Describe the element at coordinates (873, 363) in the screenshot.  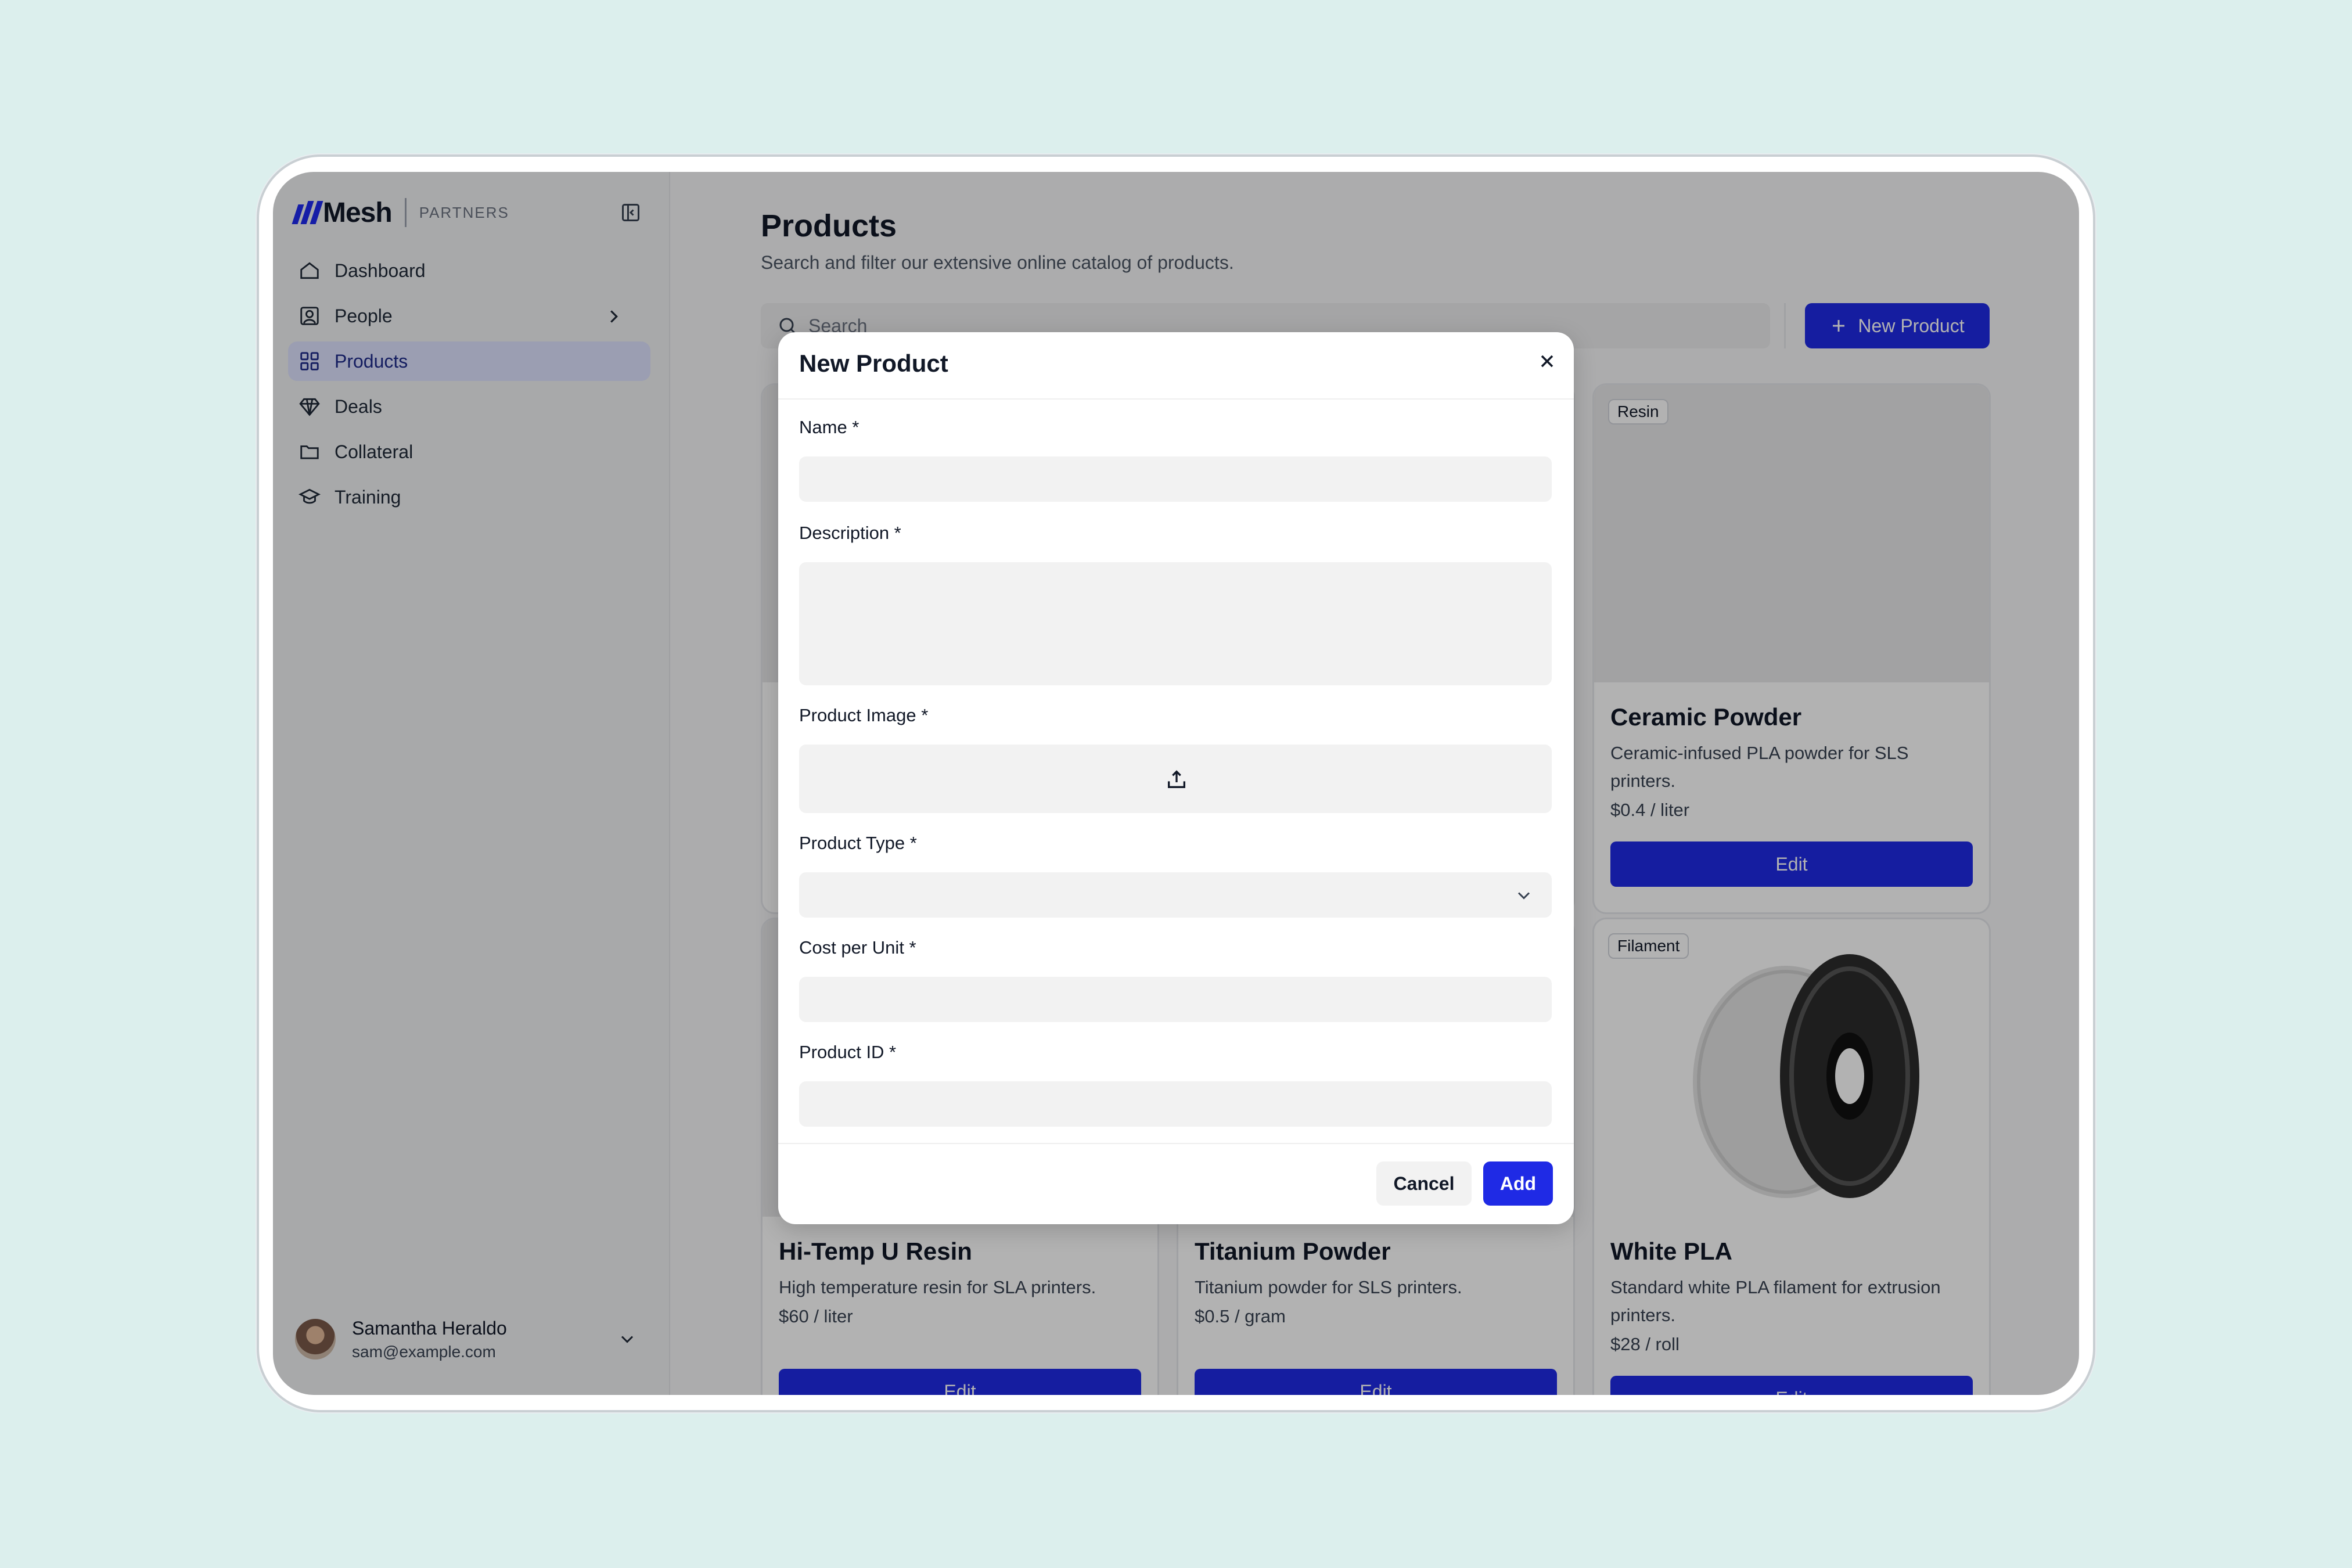
I see `dialog-title: New Product` at that location.